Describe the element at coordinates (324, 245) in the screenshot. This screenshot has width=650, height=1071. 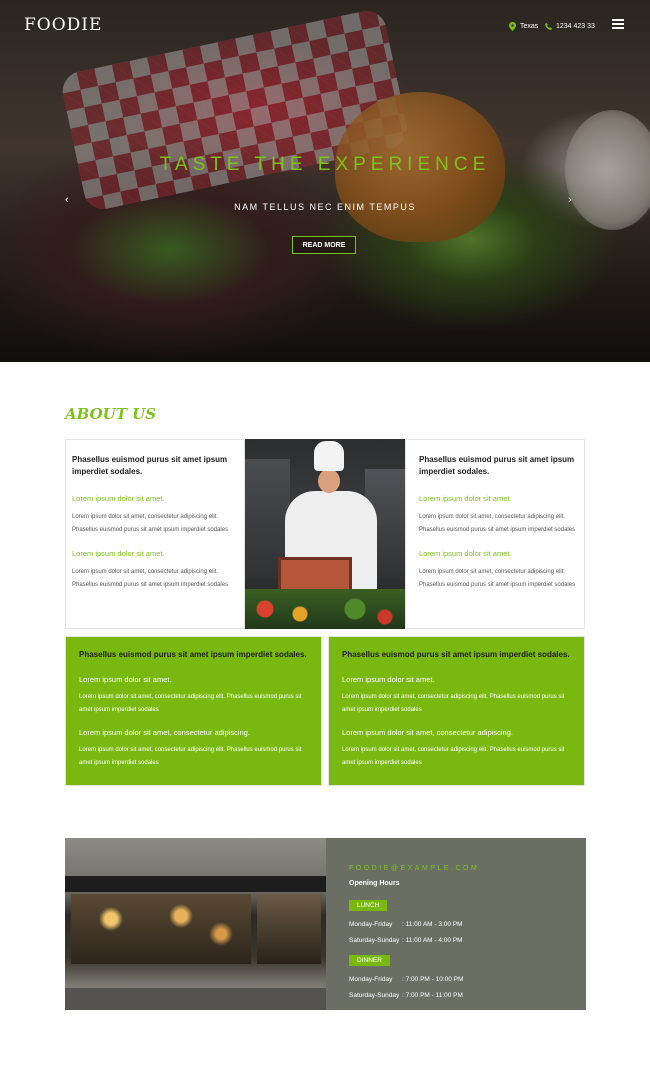
I see `read-more-button: READ MORE` at that location.